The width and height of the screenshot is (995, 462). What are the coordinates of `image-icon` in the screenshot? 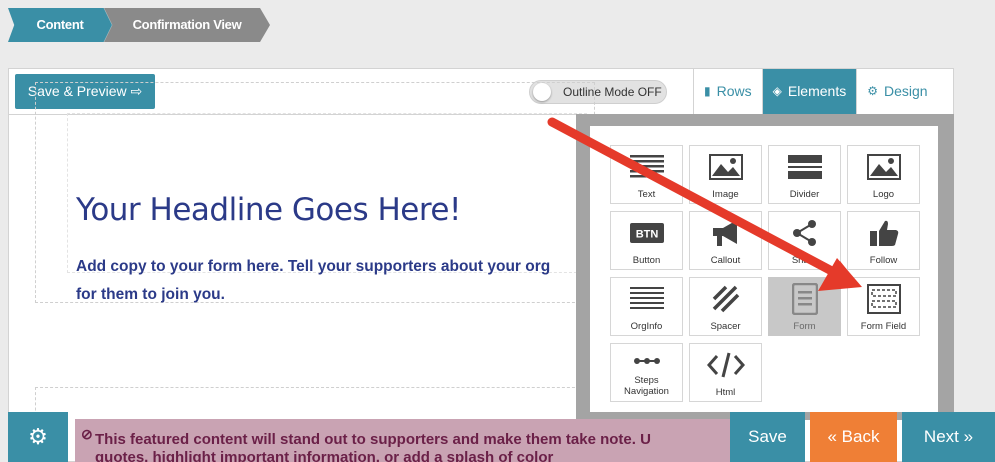 It's located at (725, 167).